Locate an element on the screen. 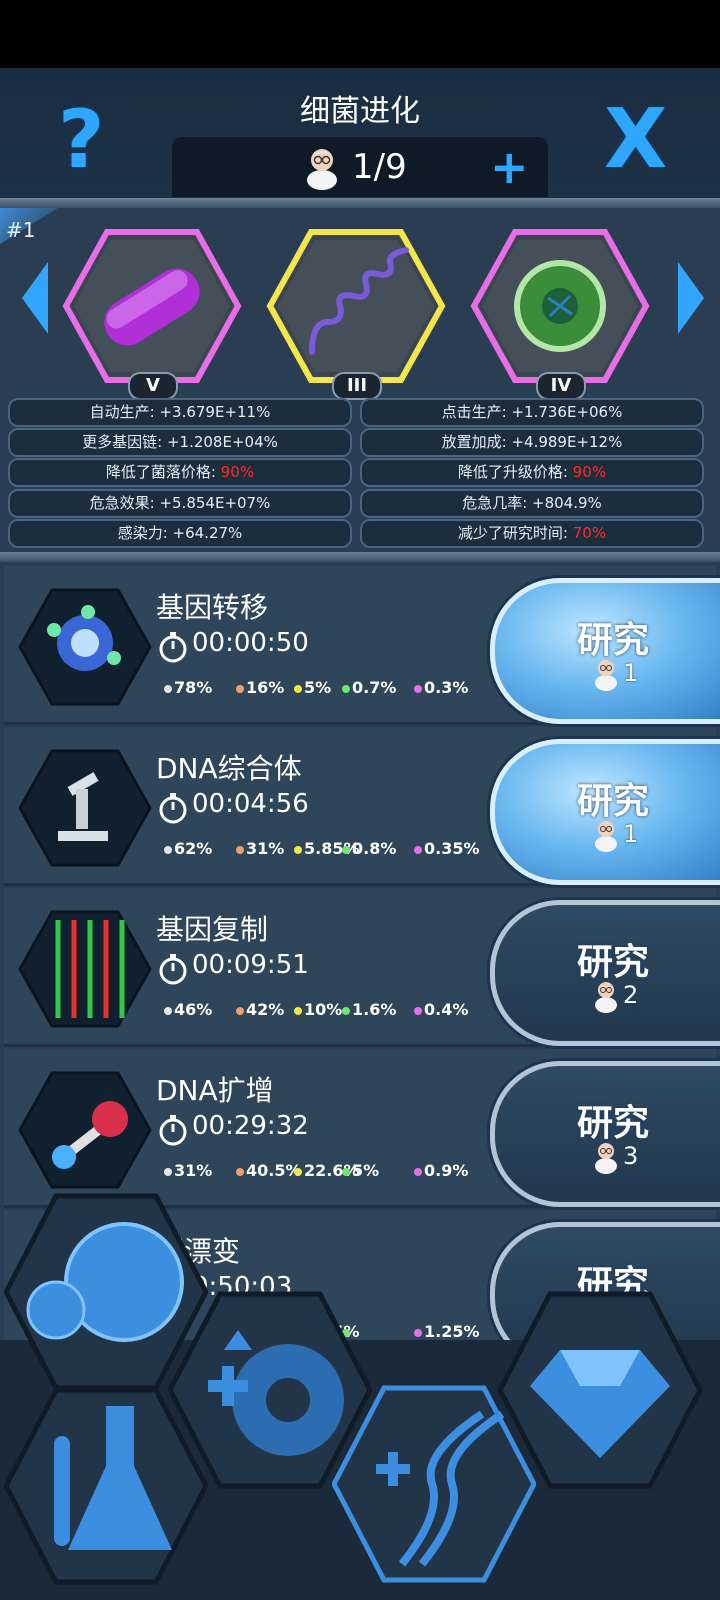  probability-value: 0.7% is located at coordinates (369, 687).